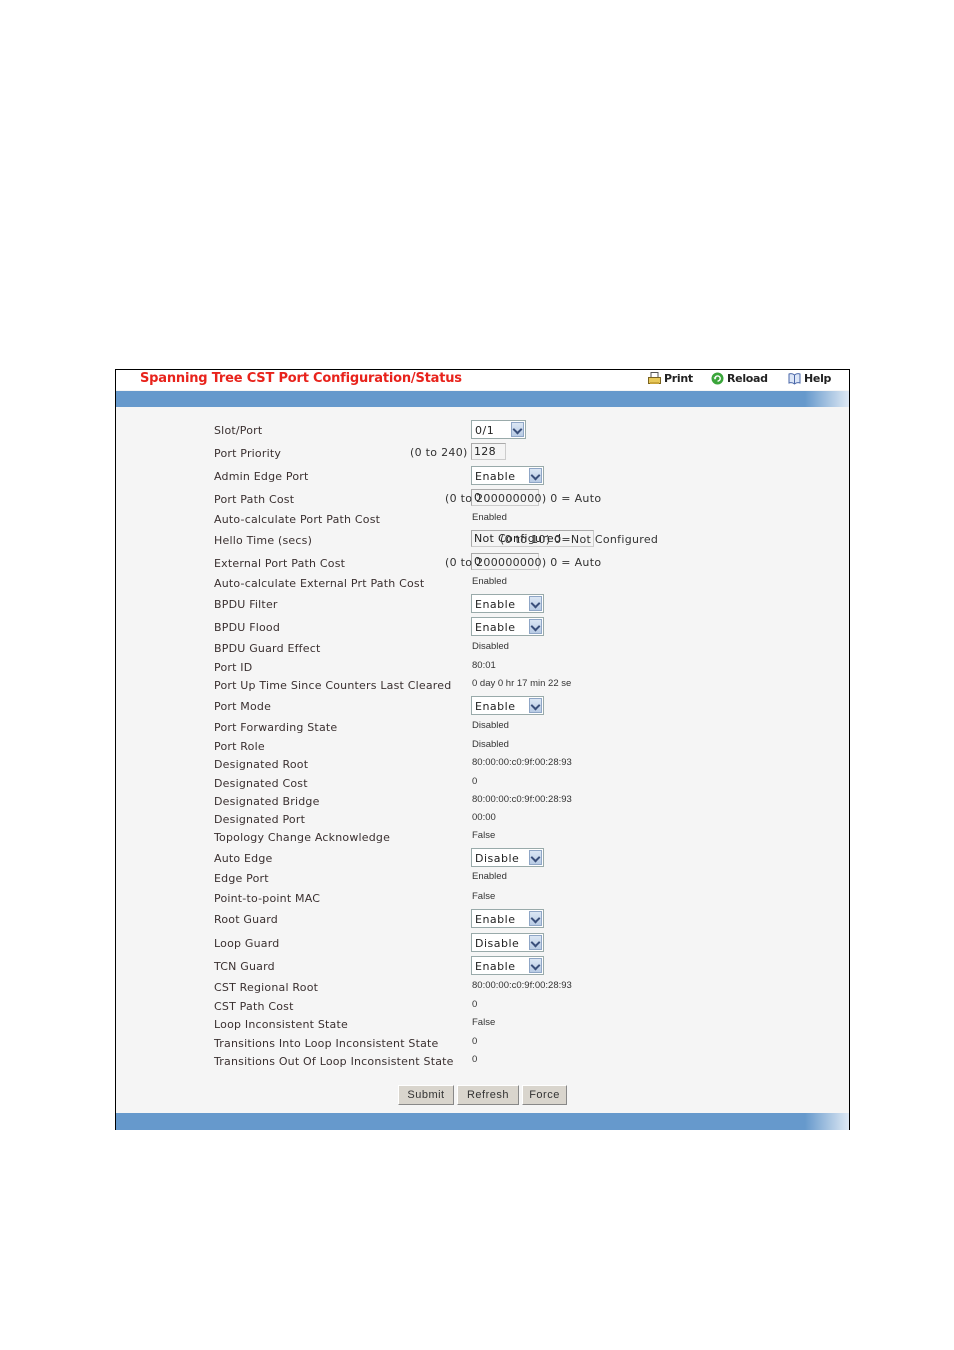  What do you see at coordinates (267, 648) in the screenshot?
I see `field-label: BPDU Guard Effect` at bounding box center [267, 648].